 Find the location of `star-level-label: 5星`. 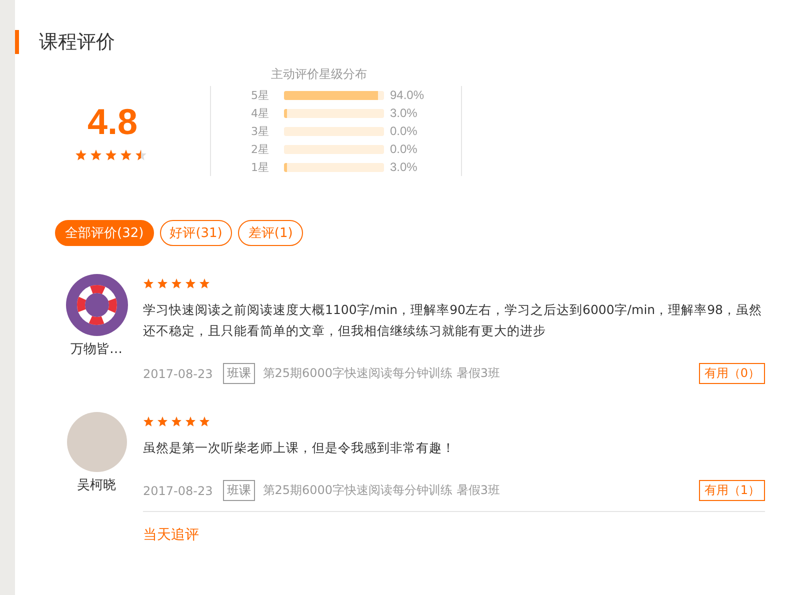

star-level-label: 5星 is located at coordinates (260, 95).